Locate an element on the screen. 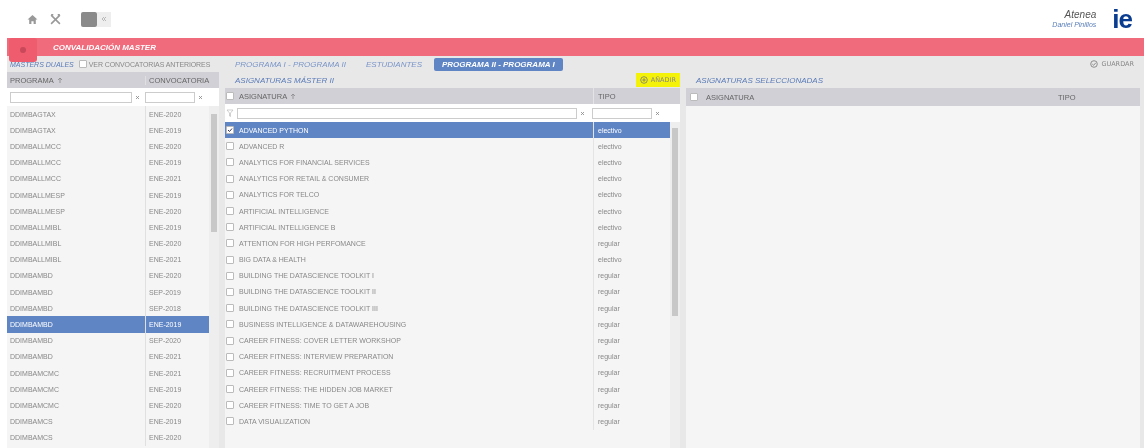 This screenshot has height=448, width=1144. check-circle-icon is located at coordinates (1094, 64).